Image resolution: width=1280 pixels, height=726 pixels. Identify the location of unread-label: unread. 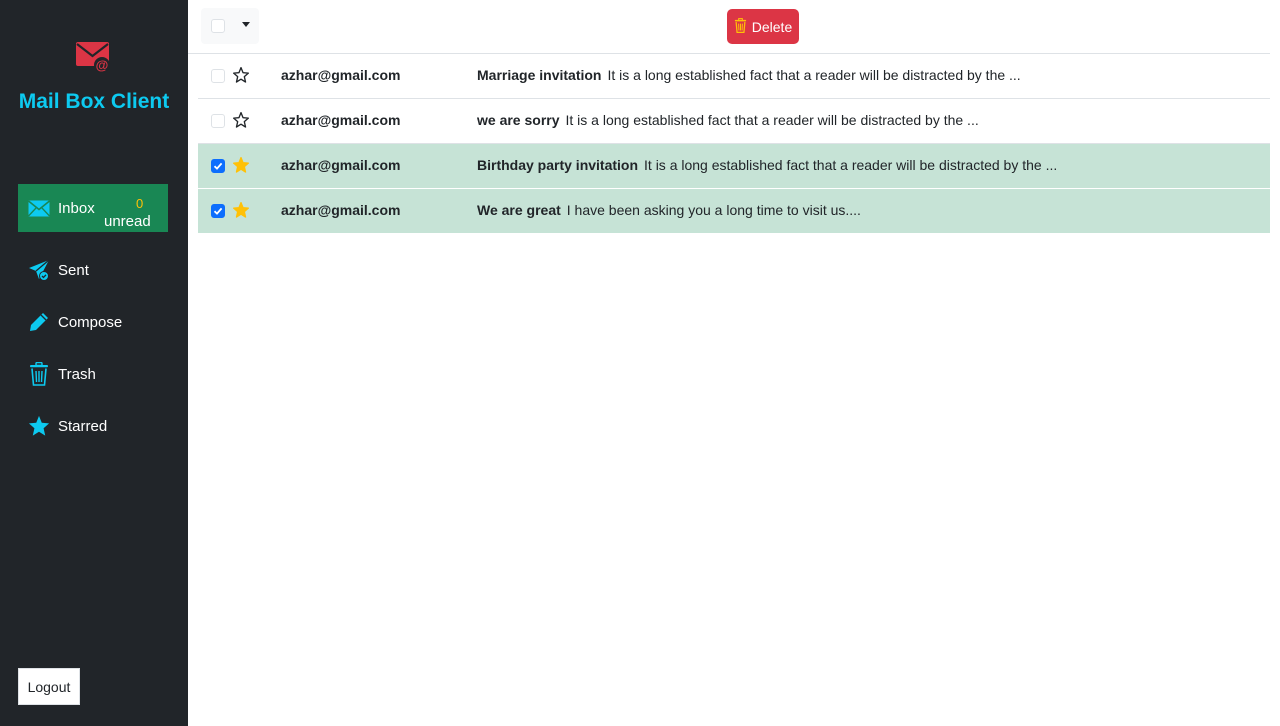
(127, 221).